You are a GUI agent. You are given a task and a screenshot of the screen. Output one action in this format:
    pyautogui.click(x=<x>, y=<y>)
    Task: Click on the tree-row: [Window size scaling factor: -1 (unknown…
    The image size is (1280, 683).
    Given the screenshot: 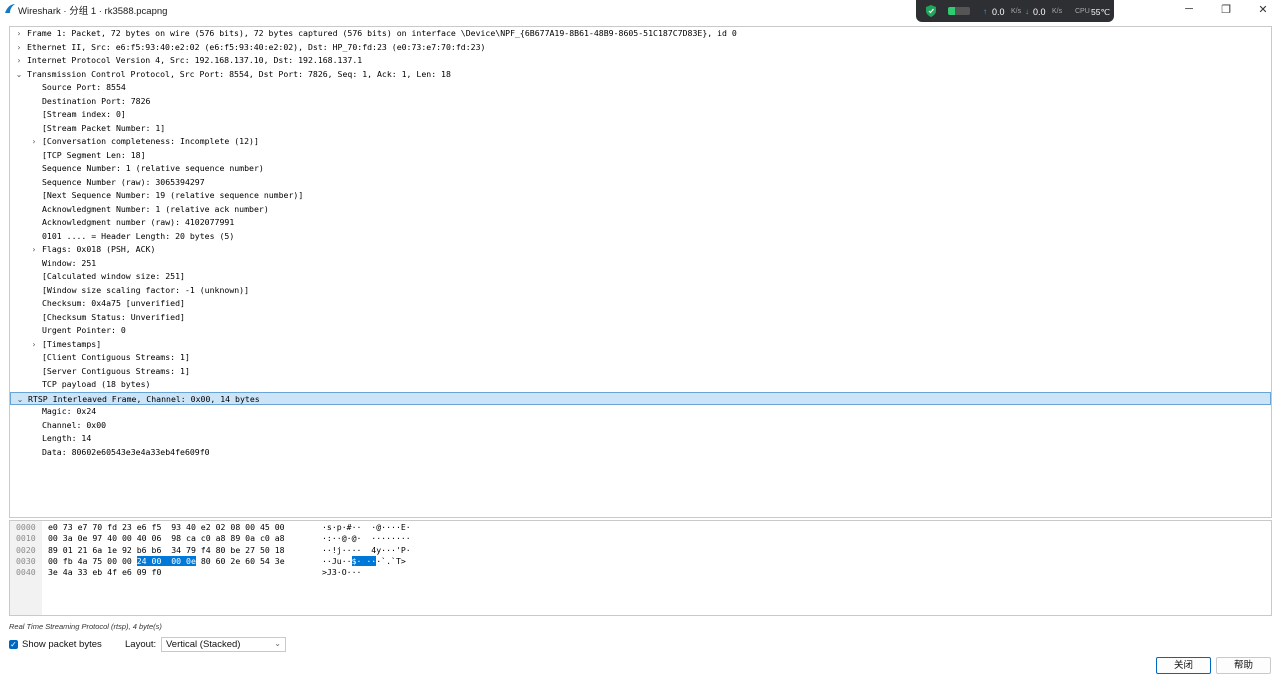 What is the action you would take?
    pyautogui.click(x=640, y=290)
    